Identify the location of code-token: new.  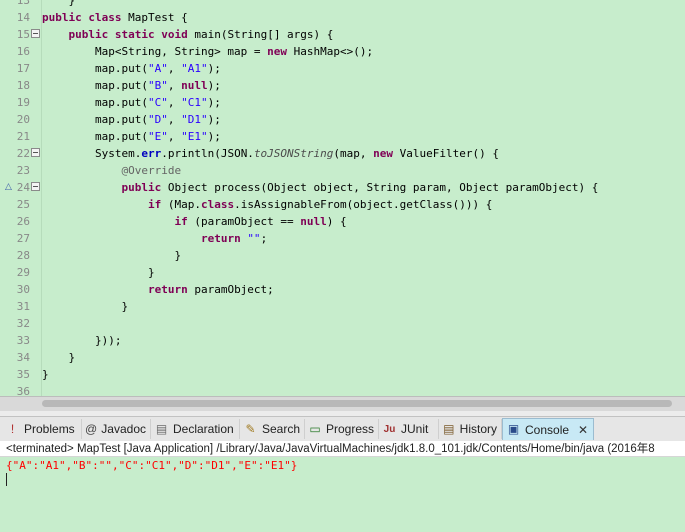
(280, 51).